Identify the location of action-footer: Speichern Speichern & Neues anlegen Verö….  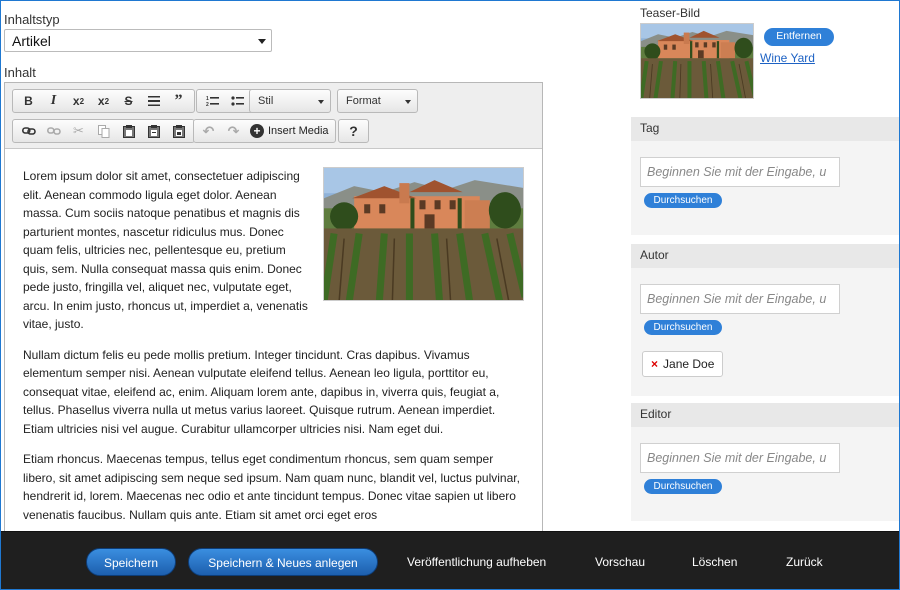
(450, 560).